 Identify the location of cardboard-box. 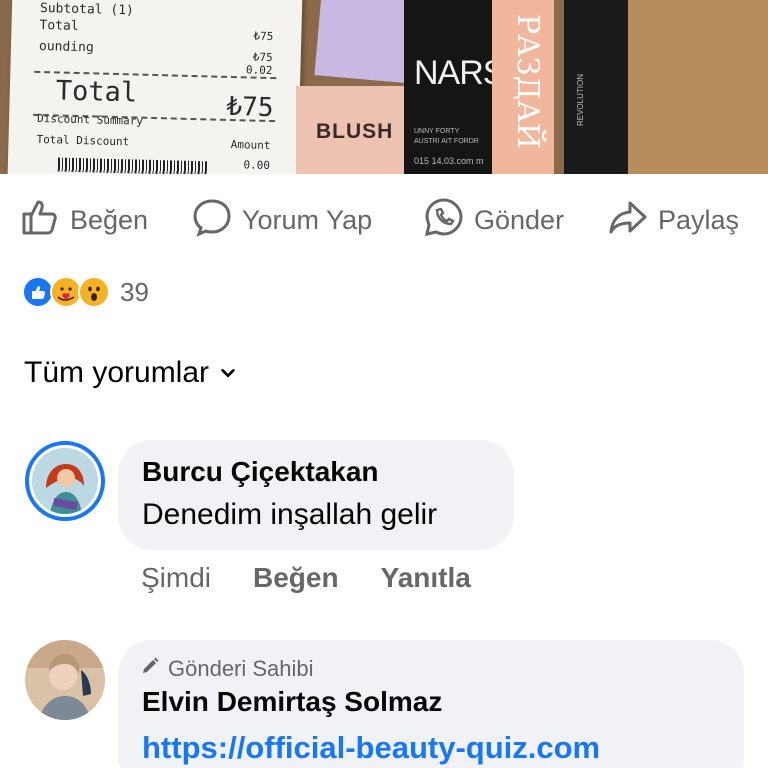
(698, 87).